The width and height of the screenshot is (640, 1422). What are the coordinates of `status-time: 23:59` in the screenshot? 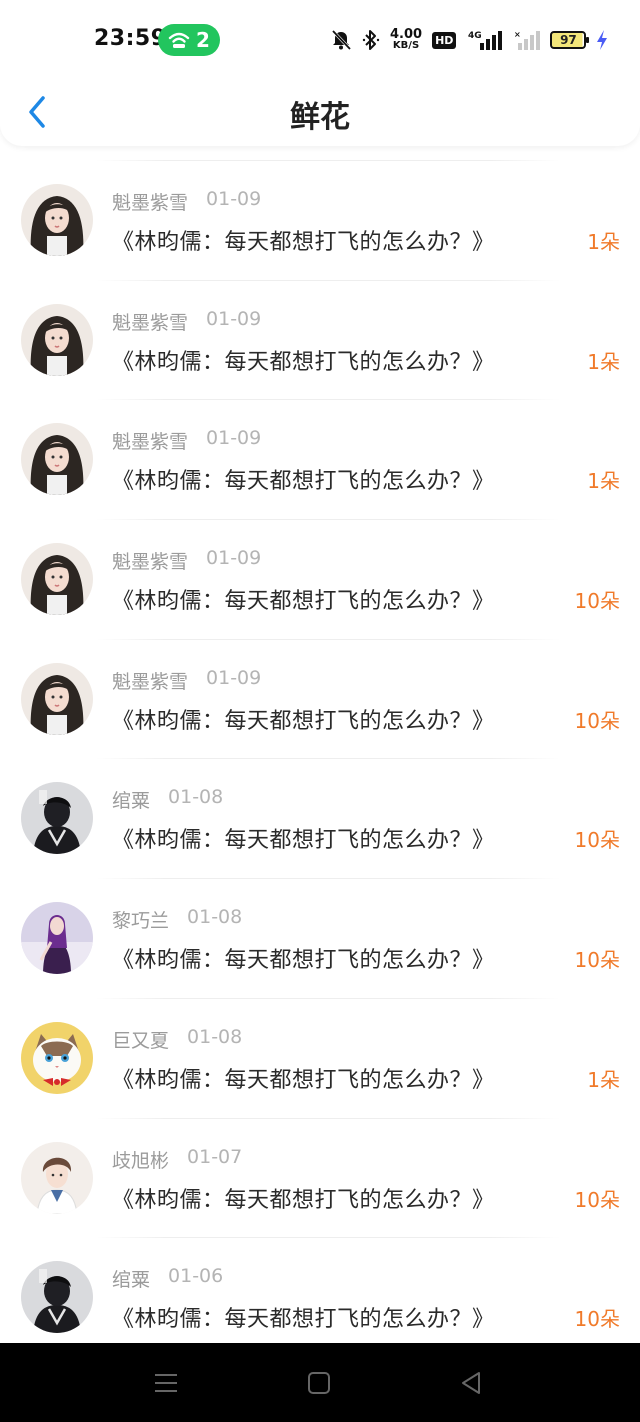 It's located at (130, 38).